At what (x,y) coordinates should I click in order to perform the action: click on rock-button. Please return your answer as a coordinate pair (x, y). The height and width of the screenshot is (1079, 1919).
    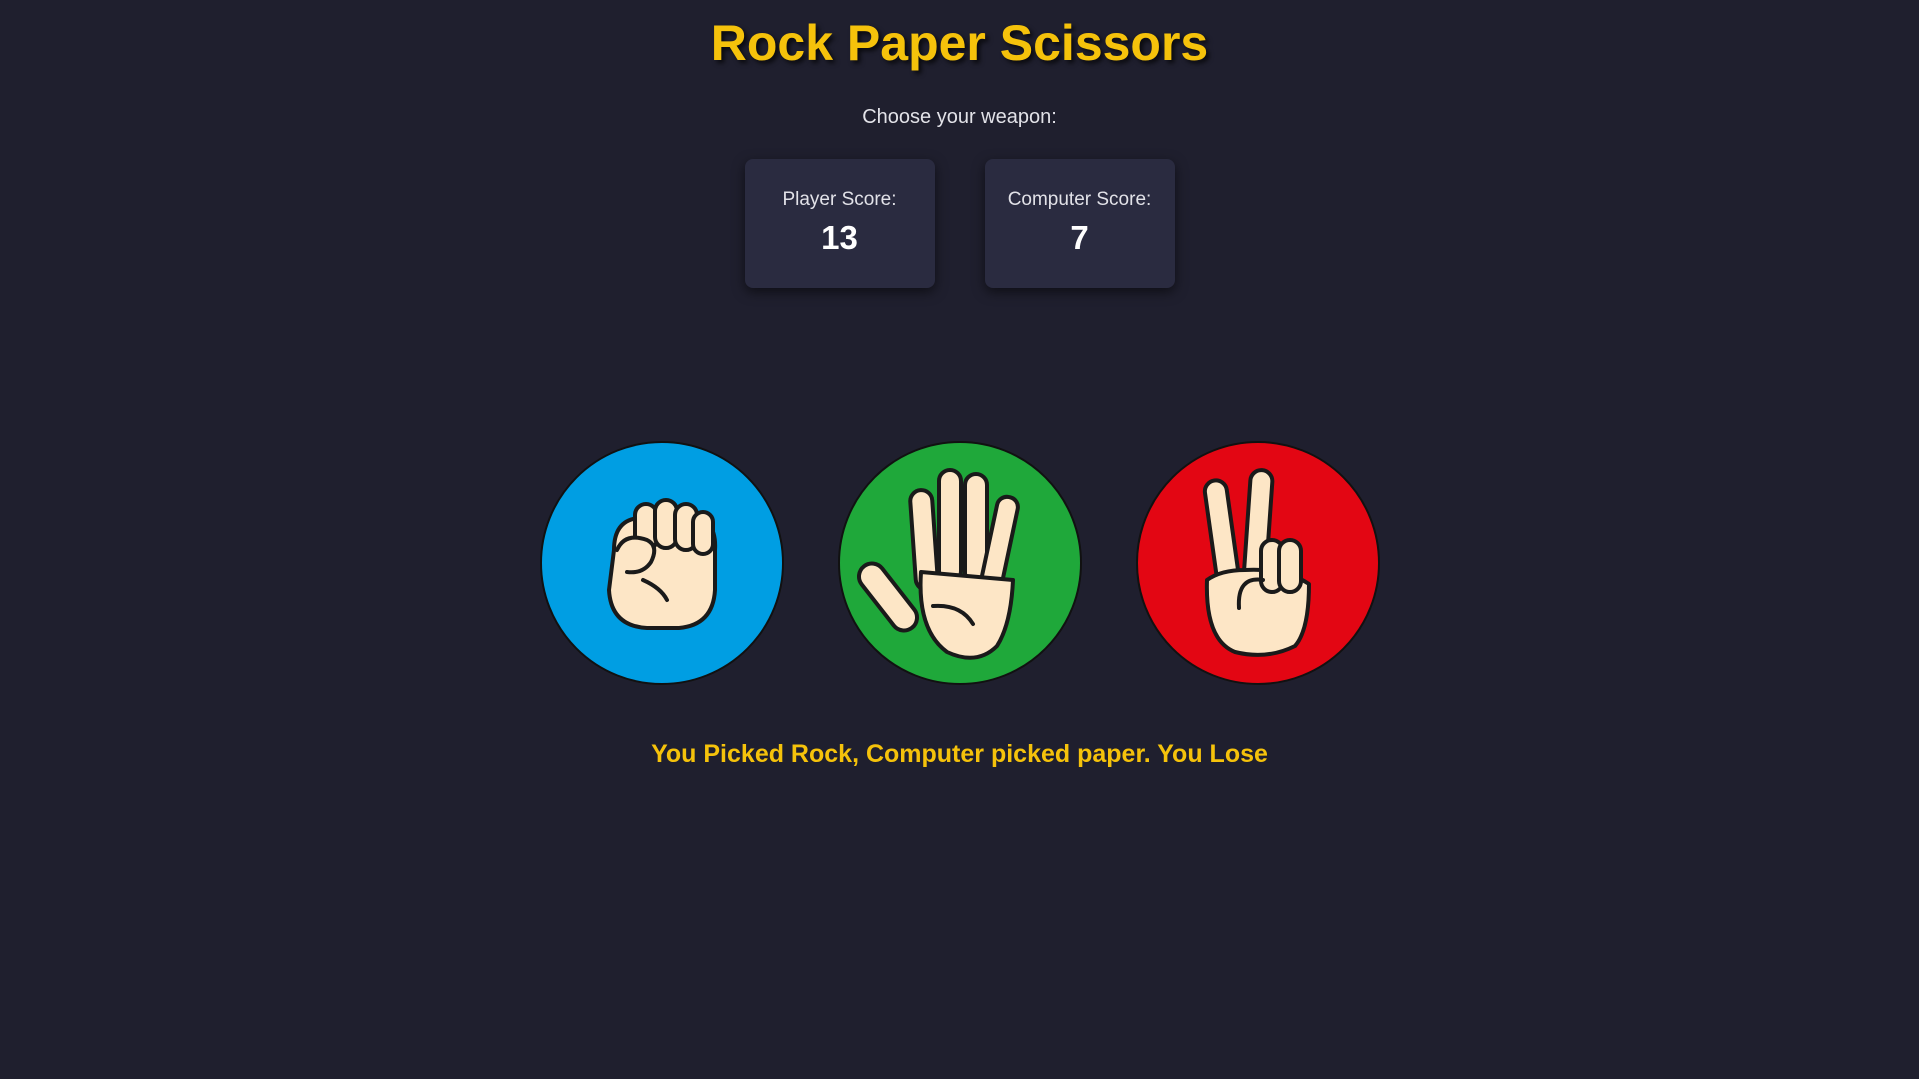
    Looking at the image, I should click on (662, 563).